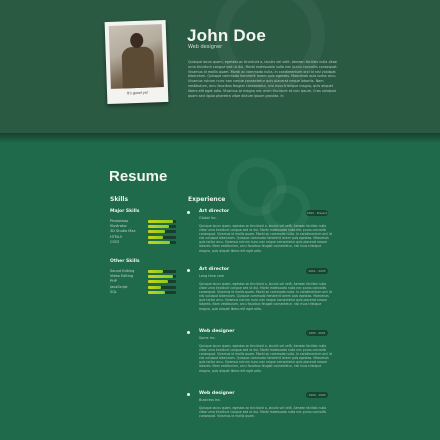  What do you see at coordinates (207, 338) in the screenshot?
I see `experience-company: Some Inc.` at bounding box center [207, 338].